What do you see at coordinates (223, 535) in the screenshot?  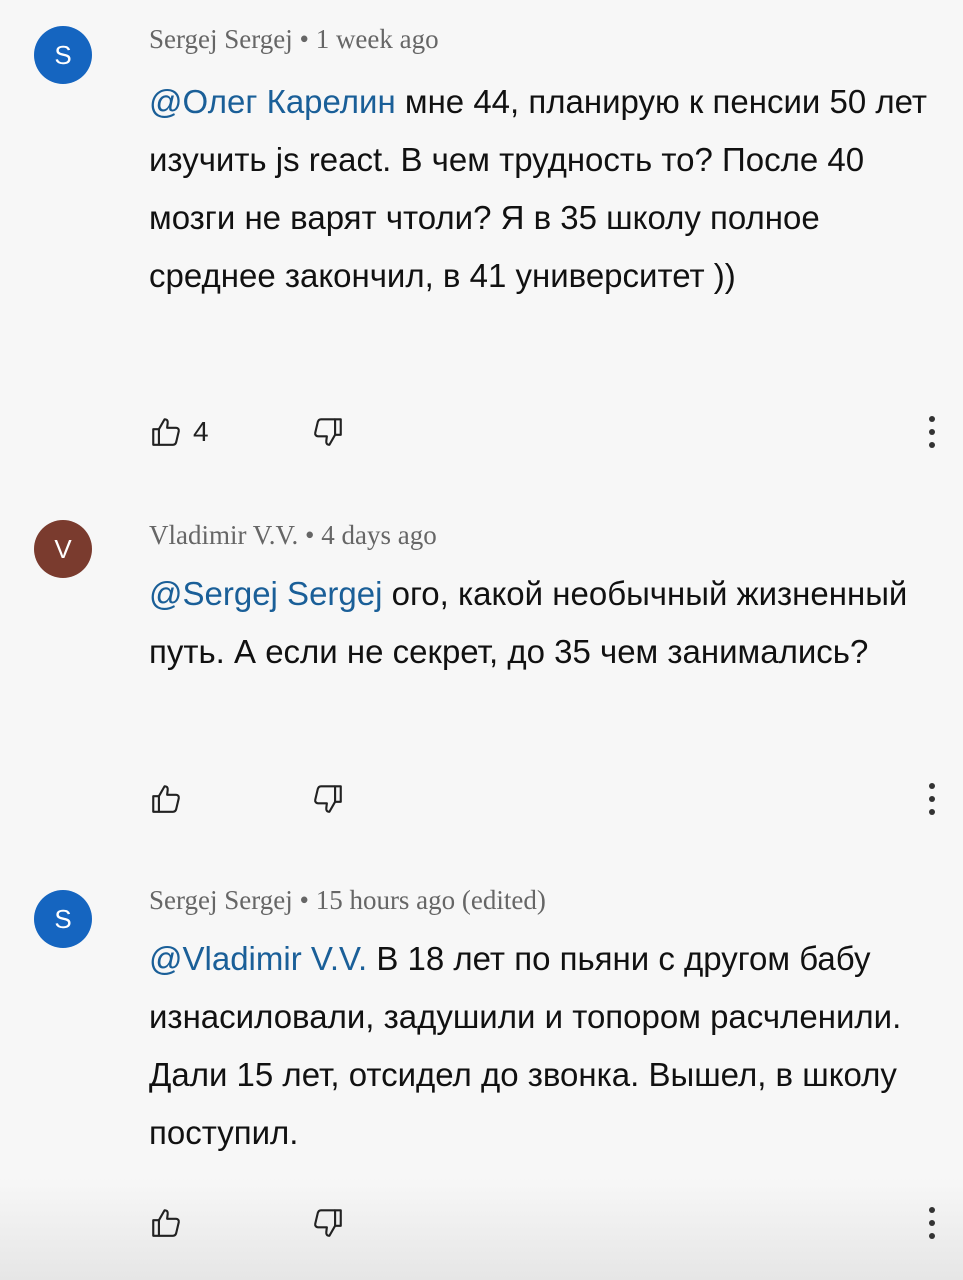 I see `author-name: Vladimir V.V.` at bounding box center [223, 535].